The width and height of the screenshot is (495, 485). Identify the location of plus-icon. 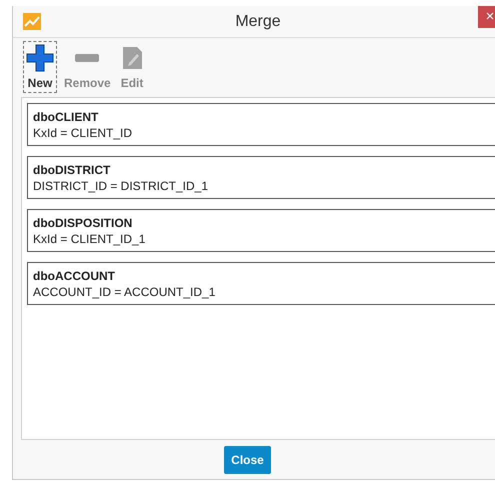
(40, 58).